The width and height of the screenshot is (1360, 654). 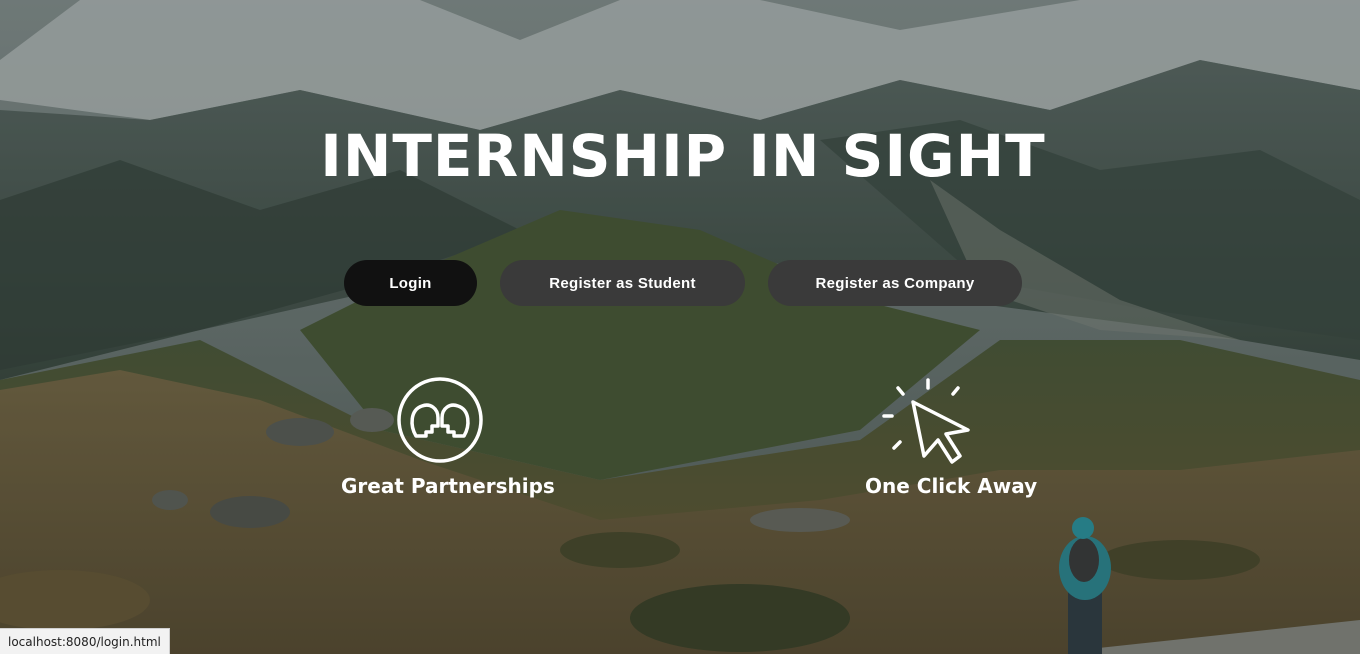 I want to click on browser-status-url: localhost:8080/login.html, so click(x=85, y=641).